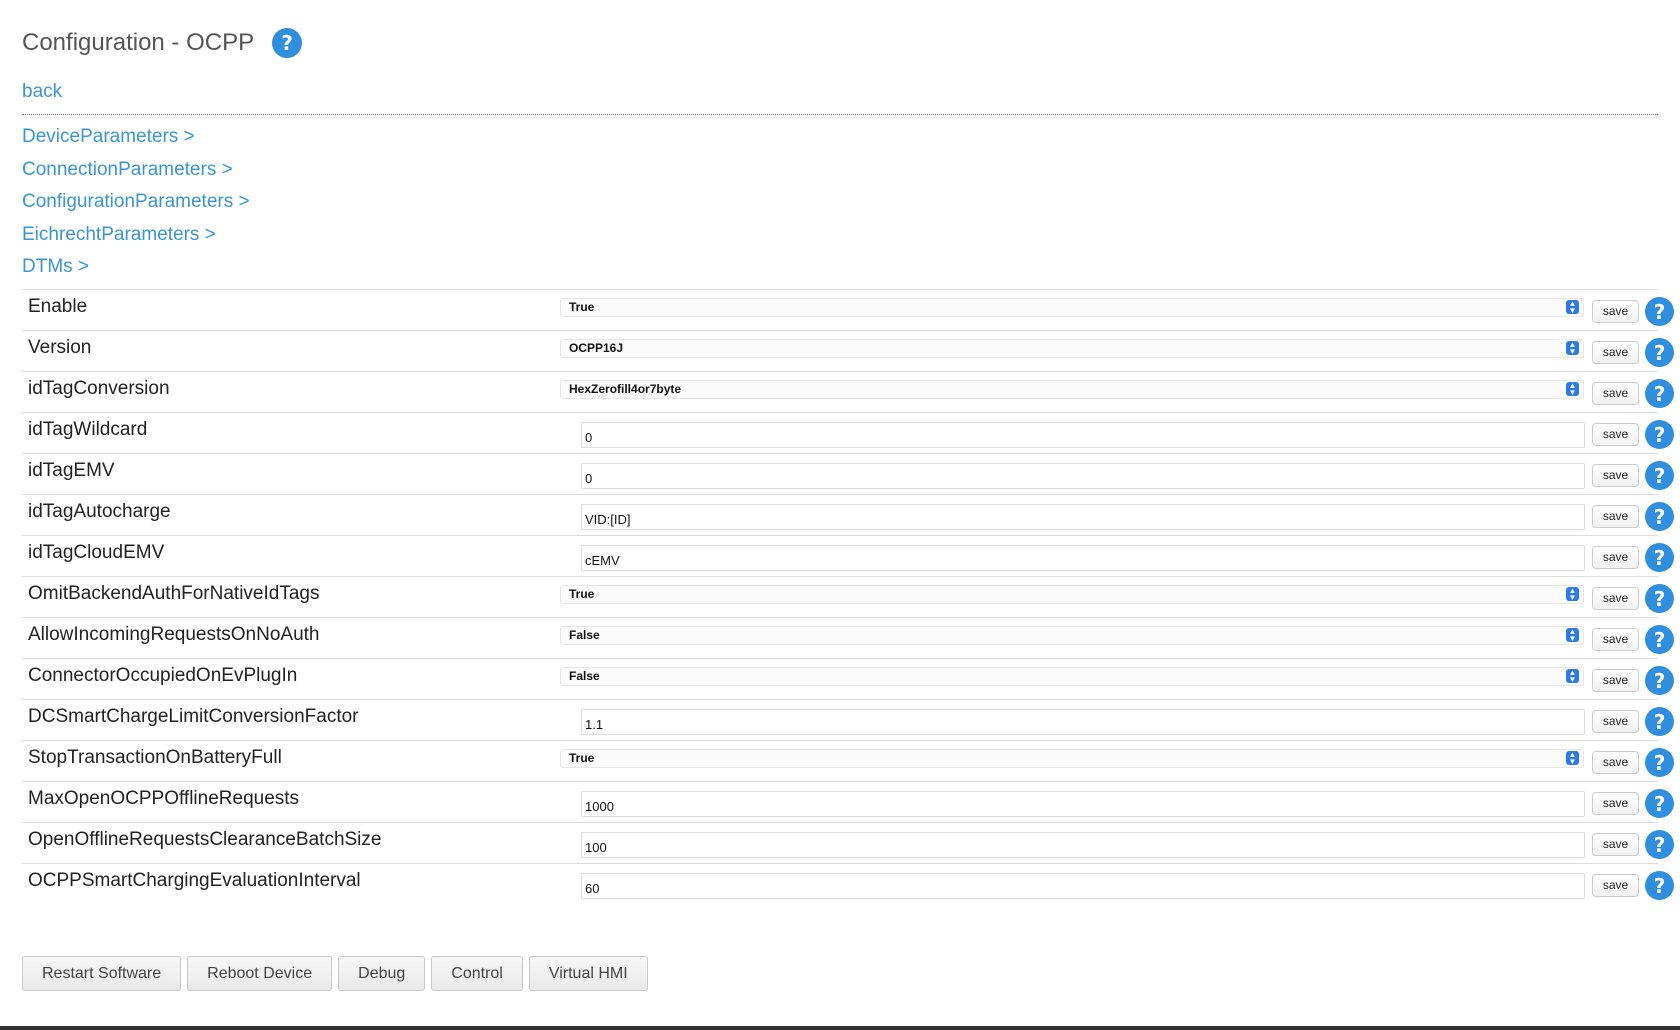 The width and height of the screenshot is (1680, 1030). What do you see at coordinates (194, 880) in the screenshot?
I see `param-label: OCPPSmartChargingEvaluationInterval` at bounding box center [194, 880].